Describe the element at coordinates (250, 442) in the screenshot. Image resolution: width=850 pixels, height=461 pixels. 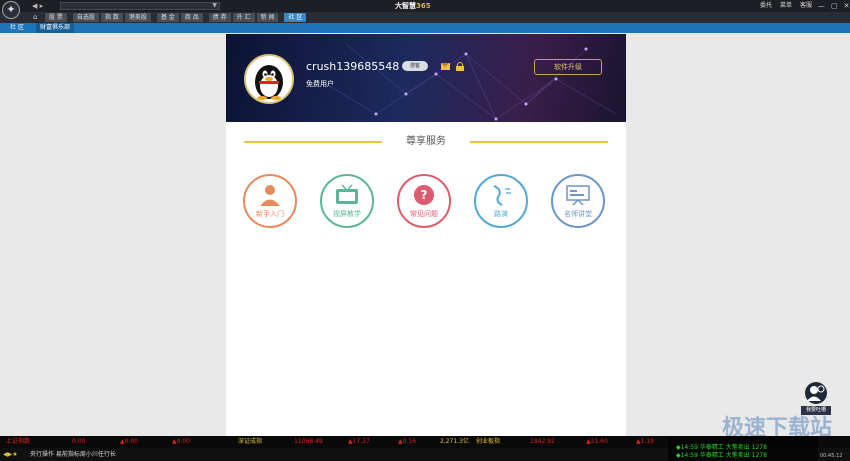
I see `ticker-item: 深证成指` at that location.